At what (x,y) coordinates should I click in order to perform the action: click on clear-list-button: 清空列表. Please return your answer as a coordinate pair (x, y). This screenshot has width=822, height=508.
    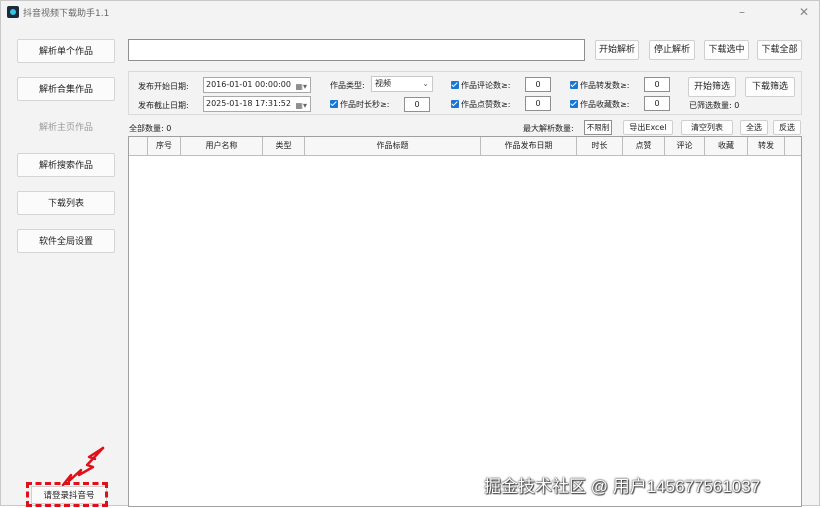
    Looking at the image, I should click on (707, 127).